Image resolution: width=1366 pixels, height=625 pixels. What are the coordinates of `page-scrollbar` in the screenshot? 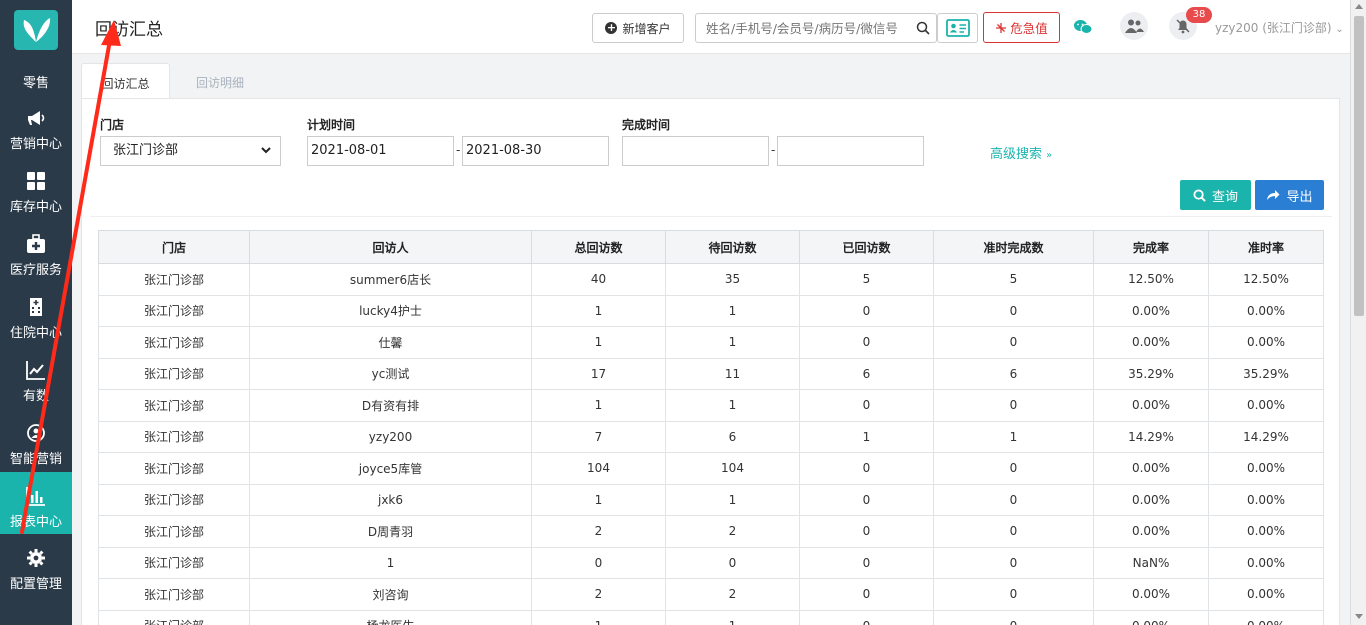 It's located at (1358, 312).